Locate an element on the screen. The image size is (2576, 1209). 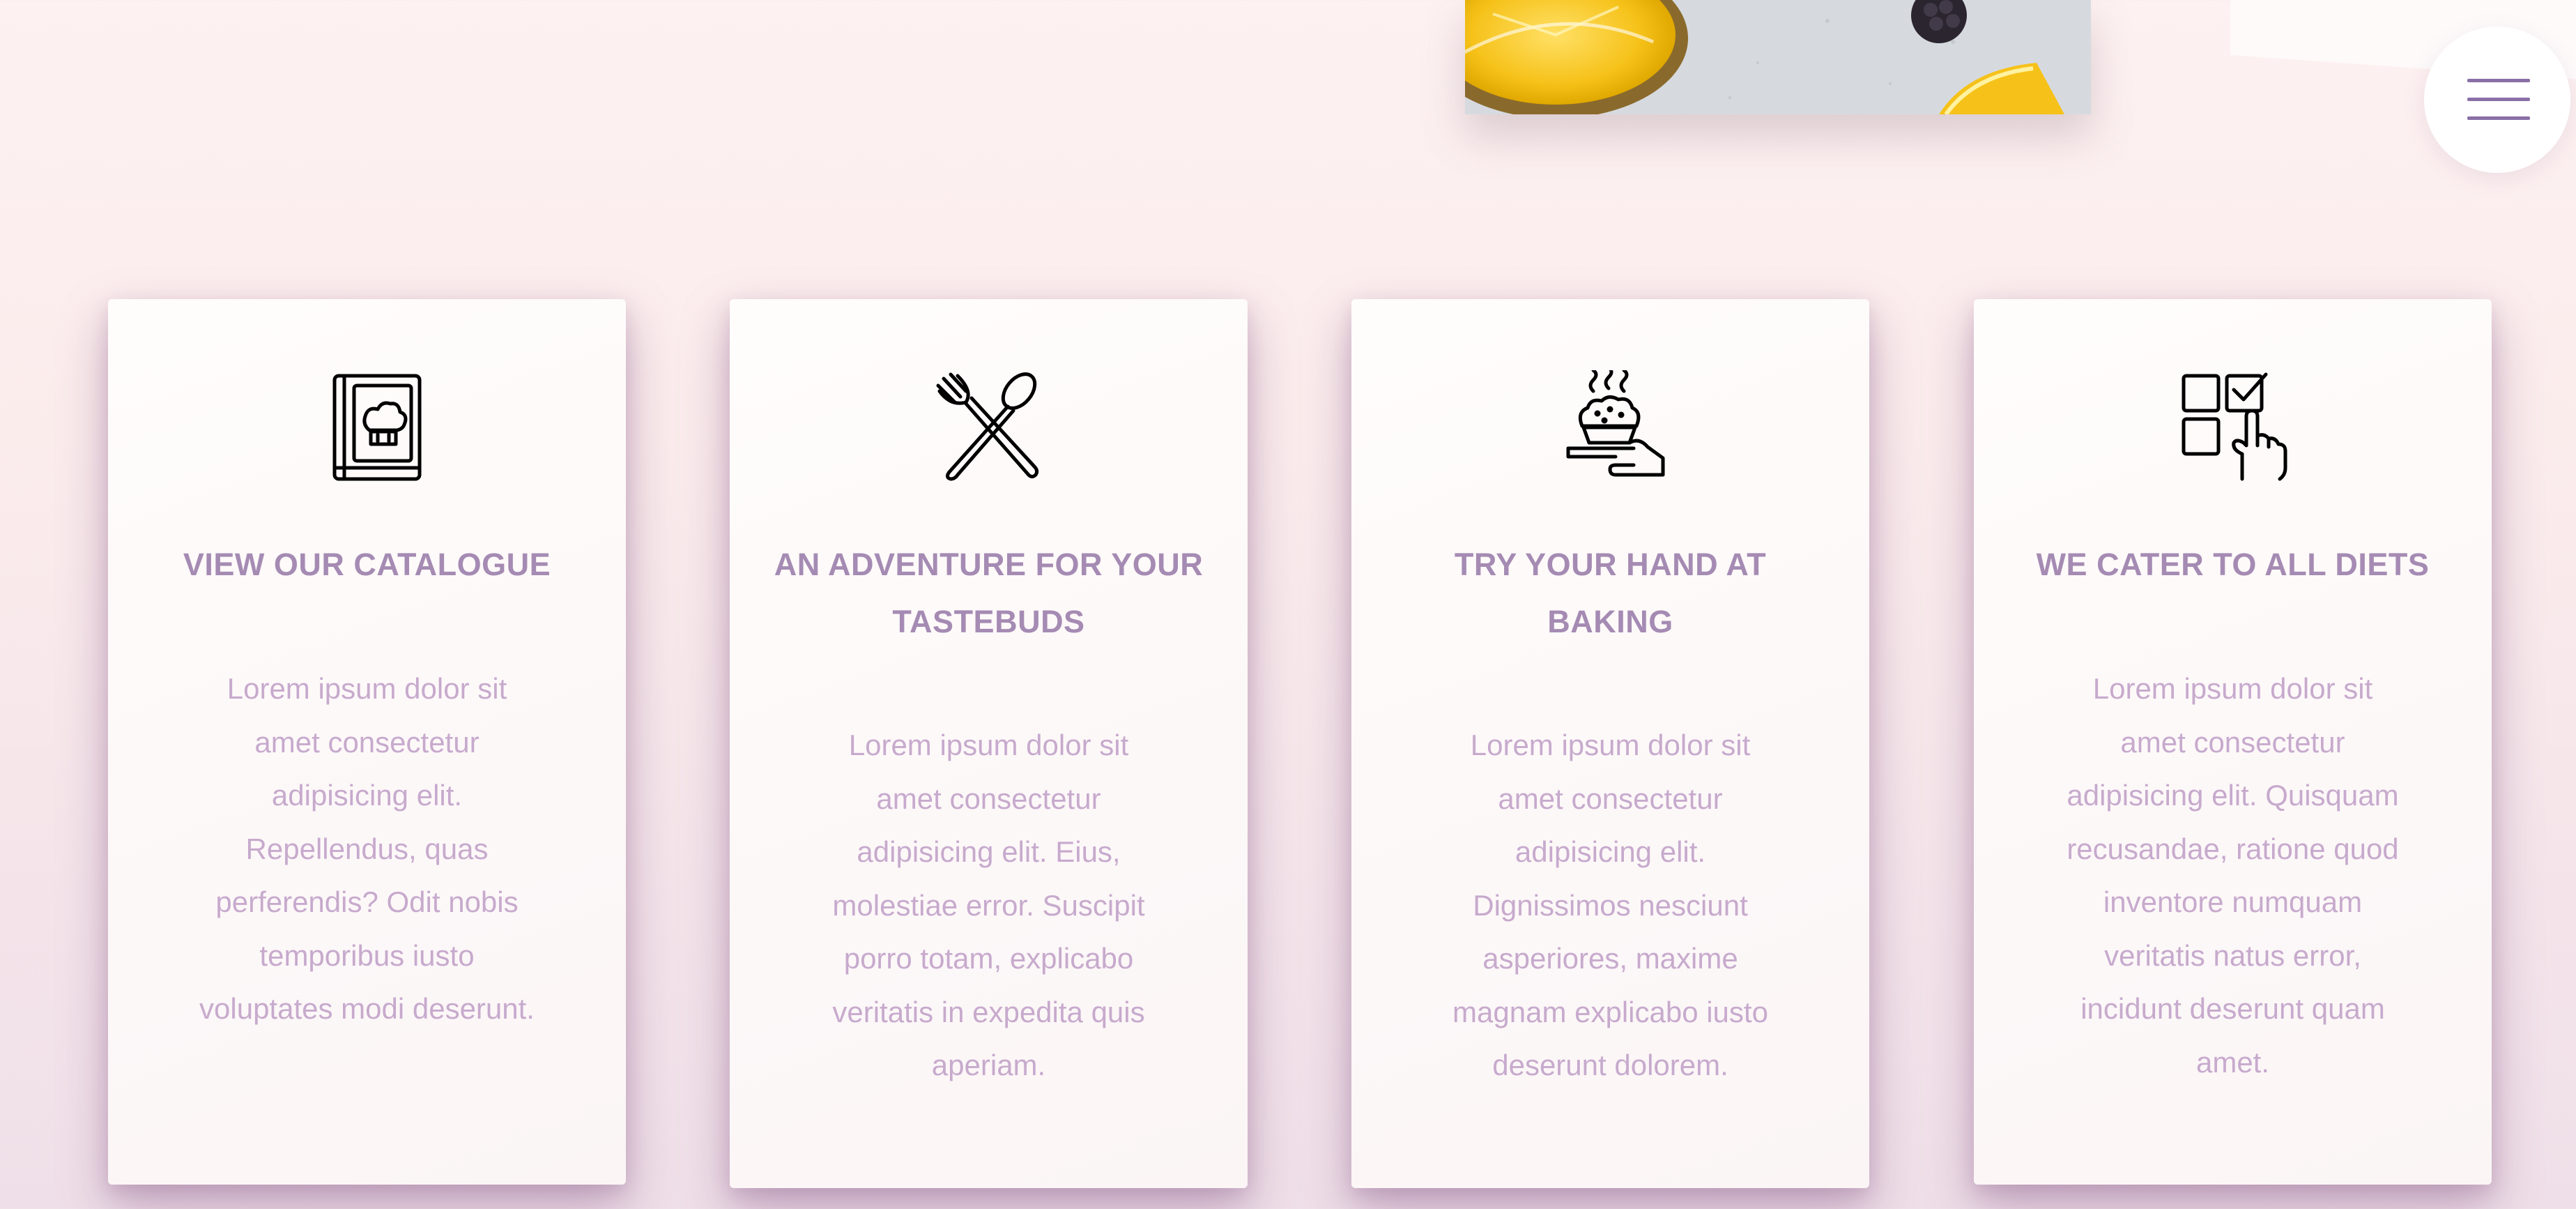
diet-checklist-icon is located at coordinates (2233, 426).